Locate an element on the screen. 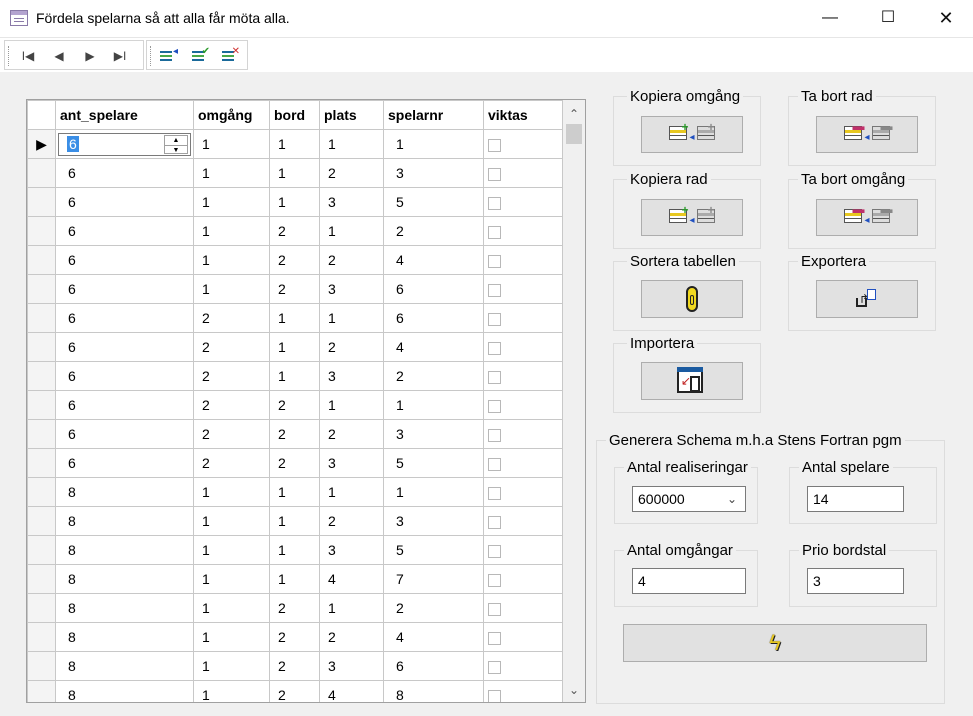 This screenshot has width=973, height=716. maximize-button: ☐ is located at coordinates (888, 19).